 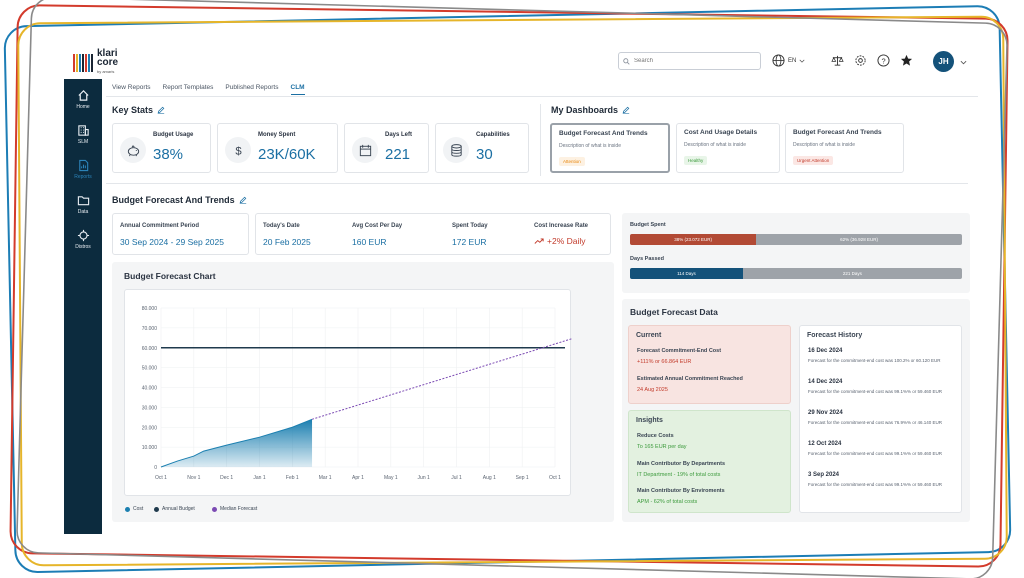 I want to click on status-badge: Urgent Attention, so click(x=813, y=160).